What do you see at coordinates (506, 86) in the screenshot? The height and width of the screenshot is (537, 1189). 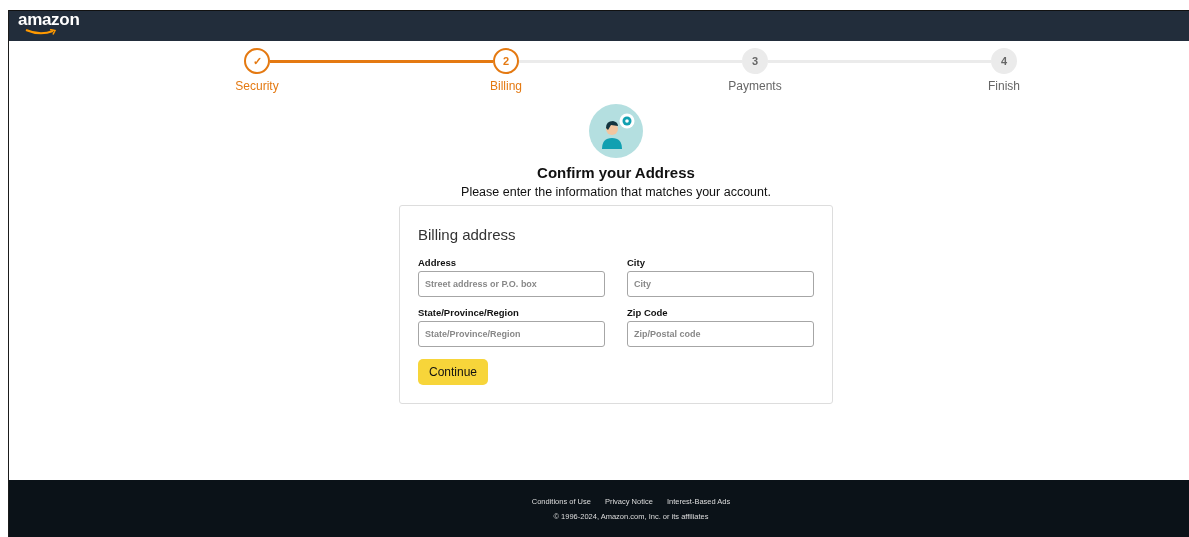 I see `step-label: Billing` at bounding box center [506, 86].